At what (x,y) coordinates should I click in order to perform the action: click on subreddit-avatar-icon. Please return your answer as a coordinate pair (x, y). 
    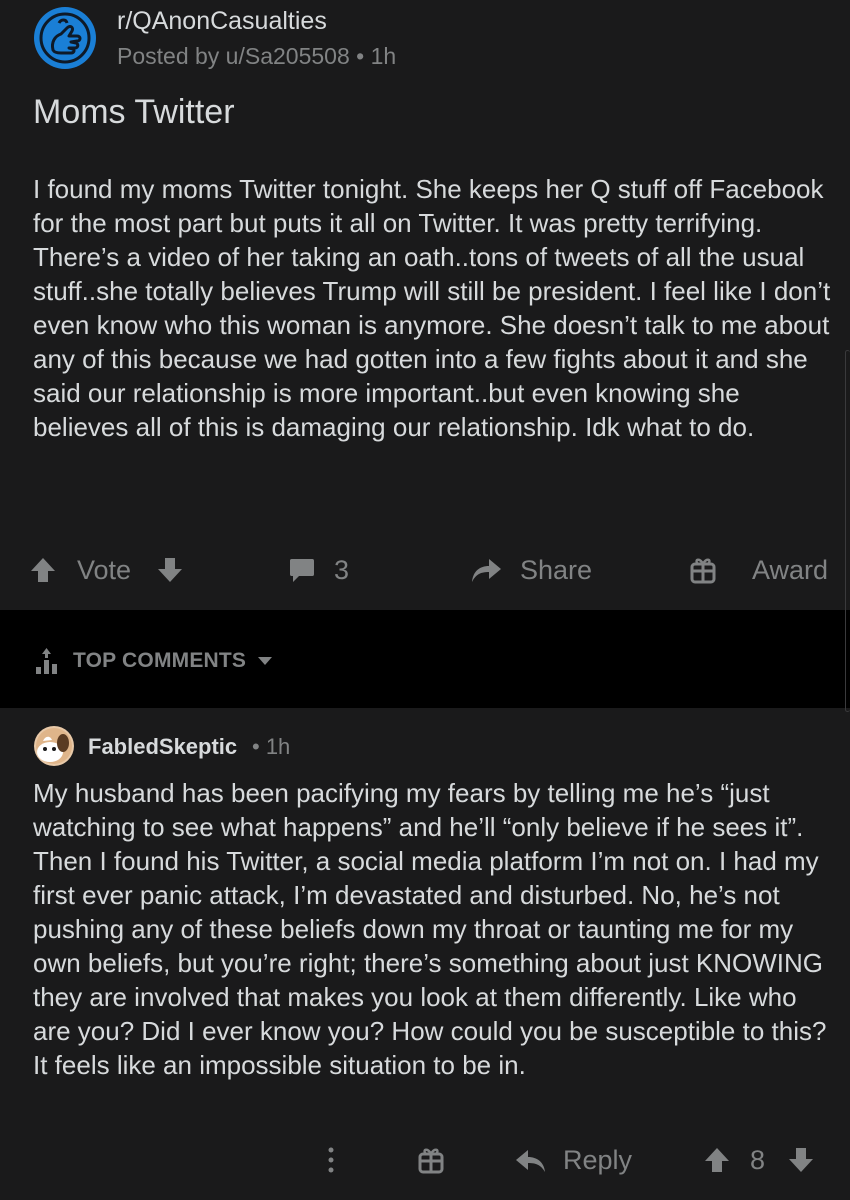
    Looking at the image, I should click on (65, 38).